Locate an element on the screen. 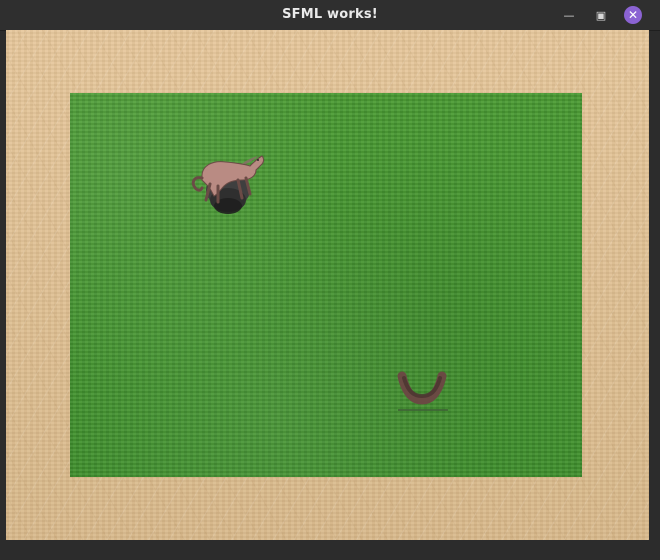 This screenshot has height=560, width=660. restore-icon: ▣ is located at coordinates (601, 15).